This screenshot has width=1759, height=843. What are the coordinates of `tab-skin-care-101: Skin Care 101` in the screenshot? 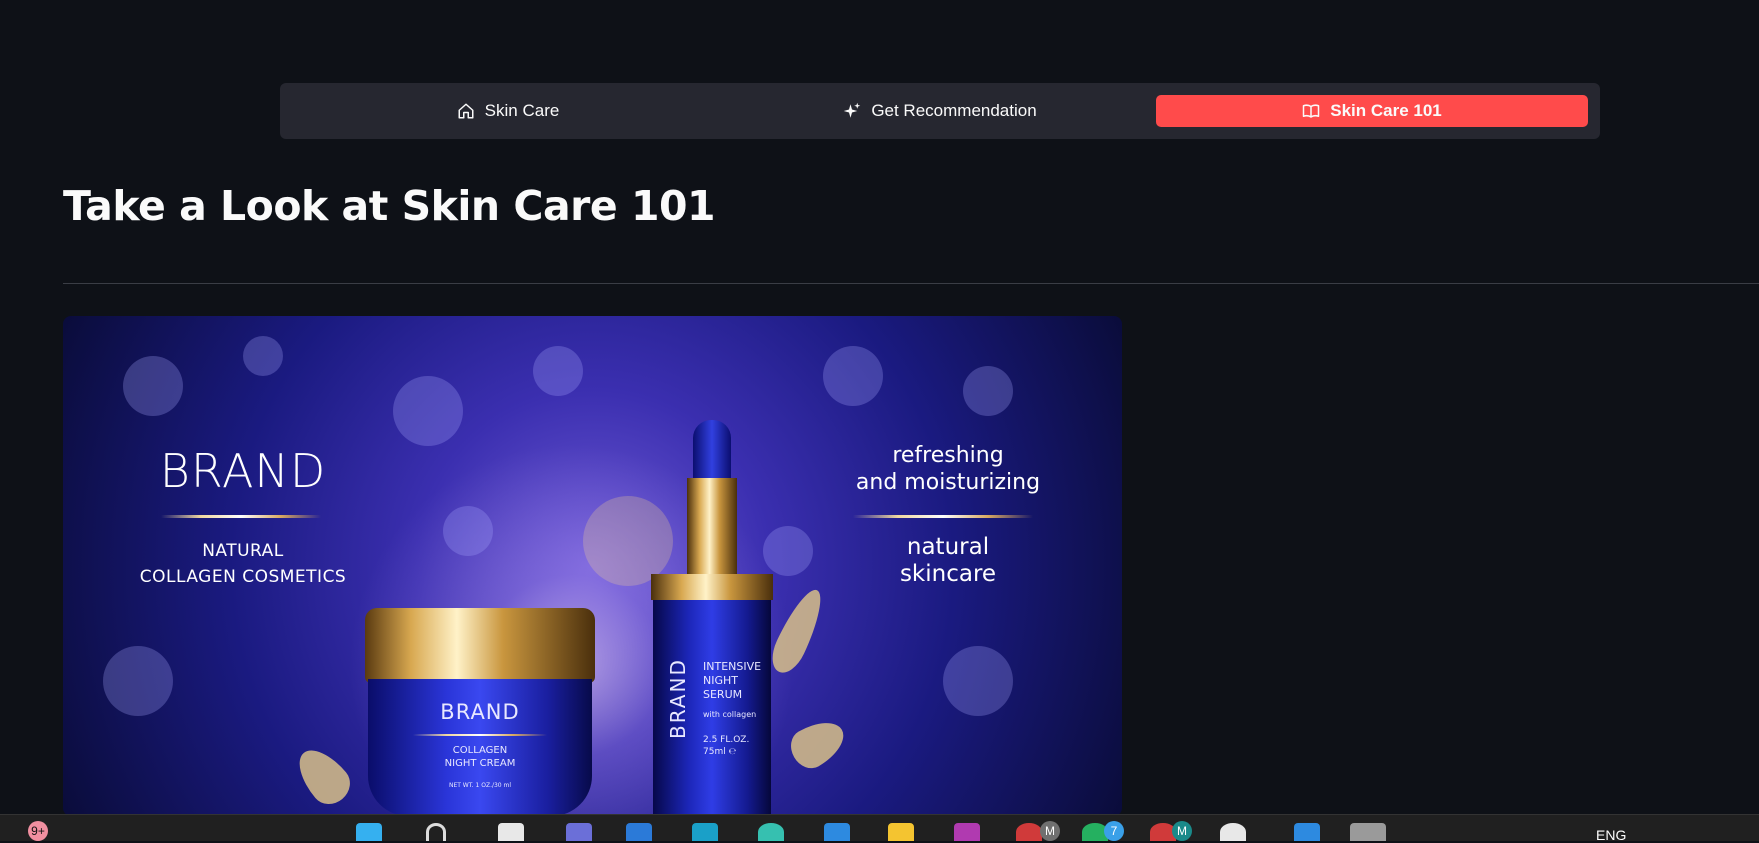 It's located at (1372, 111).